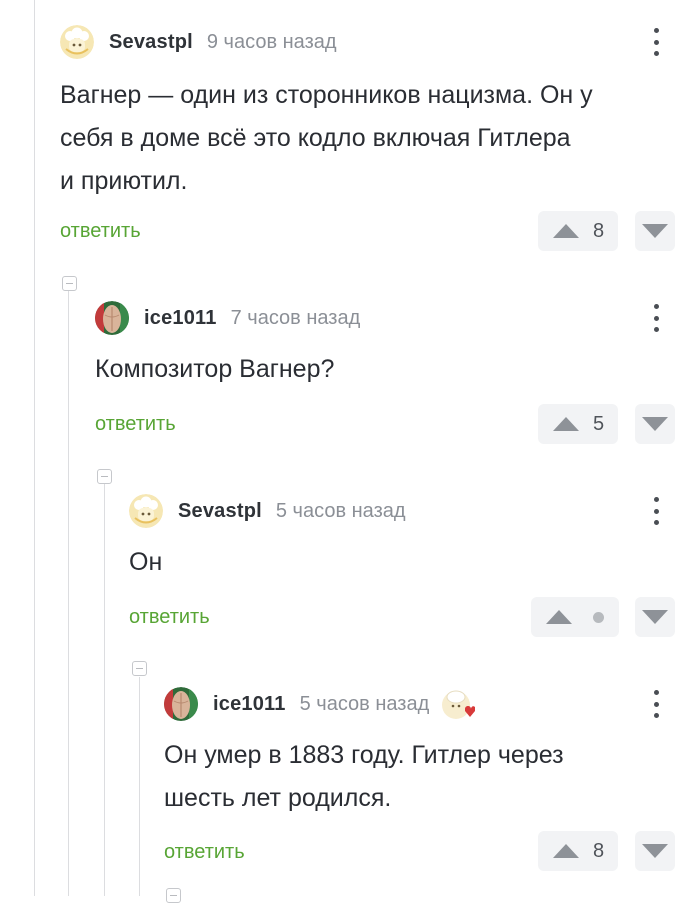 The width and height of the screenshot is (700, 903). I want to click on upvote-button, so click(575, 617).